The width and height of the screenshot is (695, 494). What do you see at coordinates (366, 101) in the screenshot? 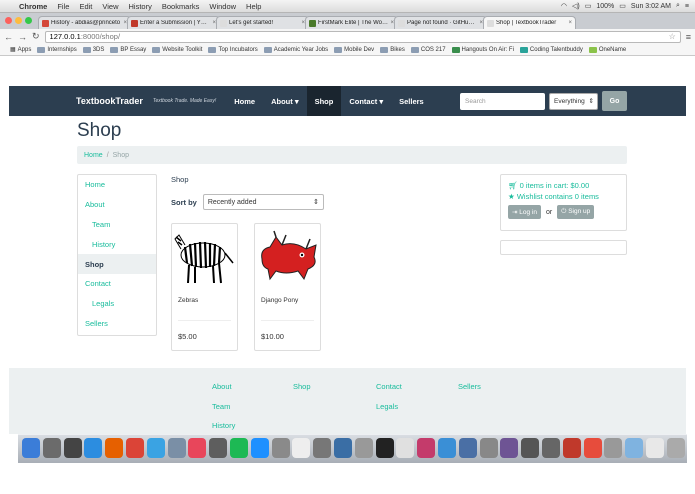
I see `nav-contact: Contact ▾` at bounding box center [366, 101].